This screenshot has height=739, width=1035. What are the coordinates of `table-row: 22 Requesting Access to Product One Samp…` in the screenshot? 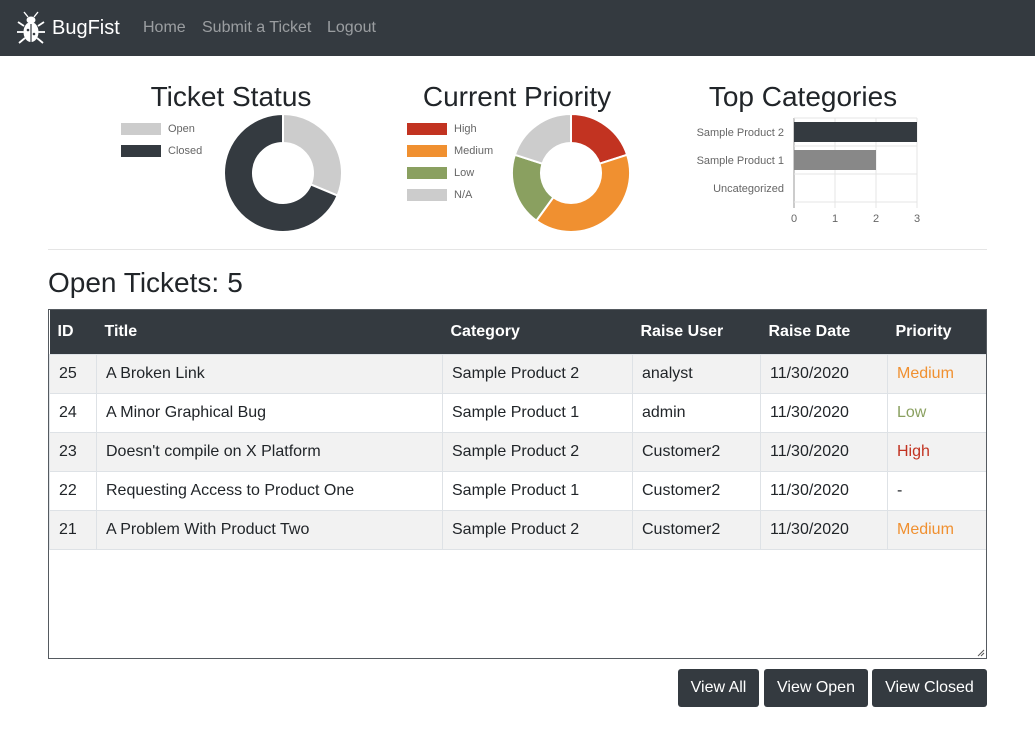 It's located at (517, 490).